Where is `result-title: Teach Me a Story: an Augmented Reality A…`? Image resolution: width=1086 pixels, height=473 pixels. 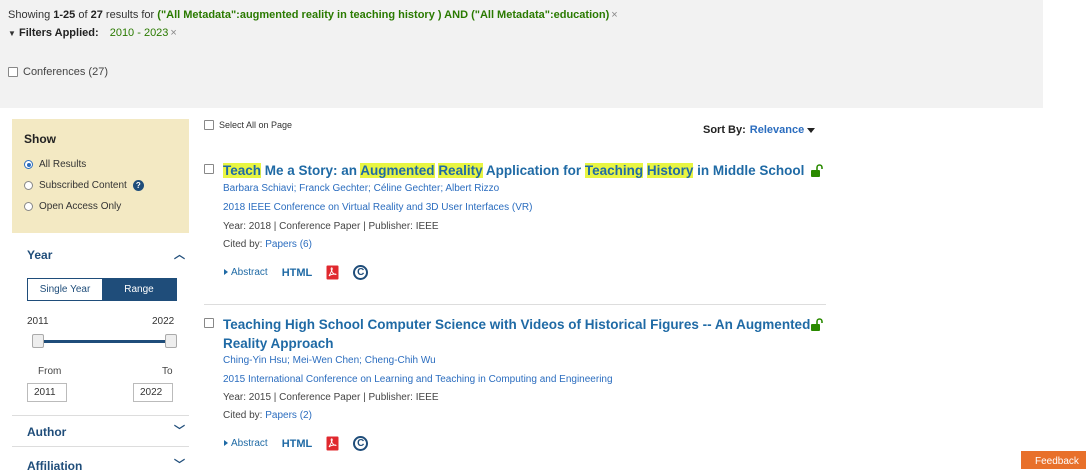 result-title: Teach Me a Story: an Augmented Reality A… is located at coordinates (518, 170).